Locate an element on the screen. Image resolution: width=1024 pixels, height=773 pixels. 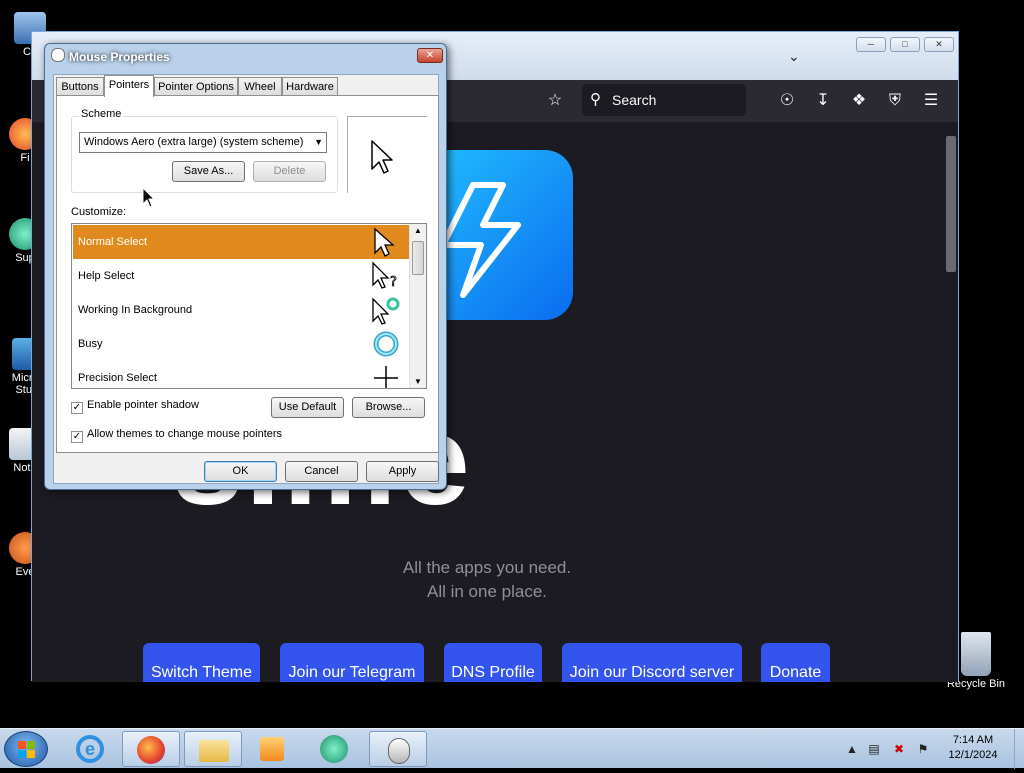
pointer-preview is located at coordinates (387, 154).